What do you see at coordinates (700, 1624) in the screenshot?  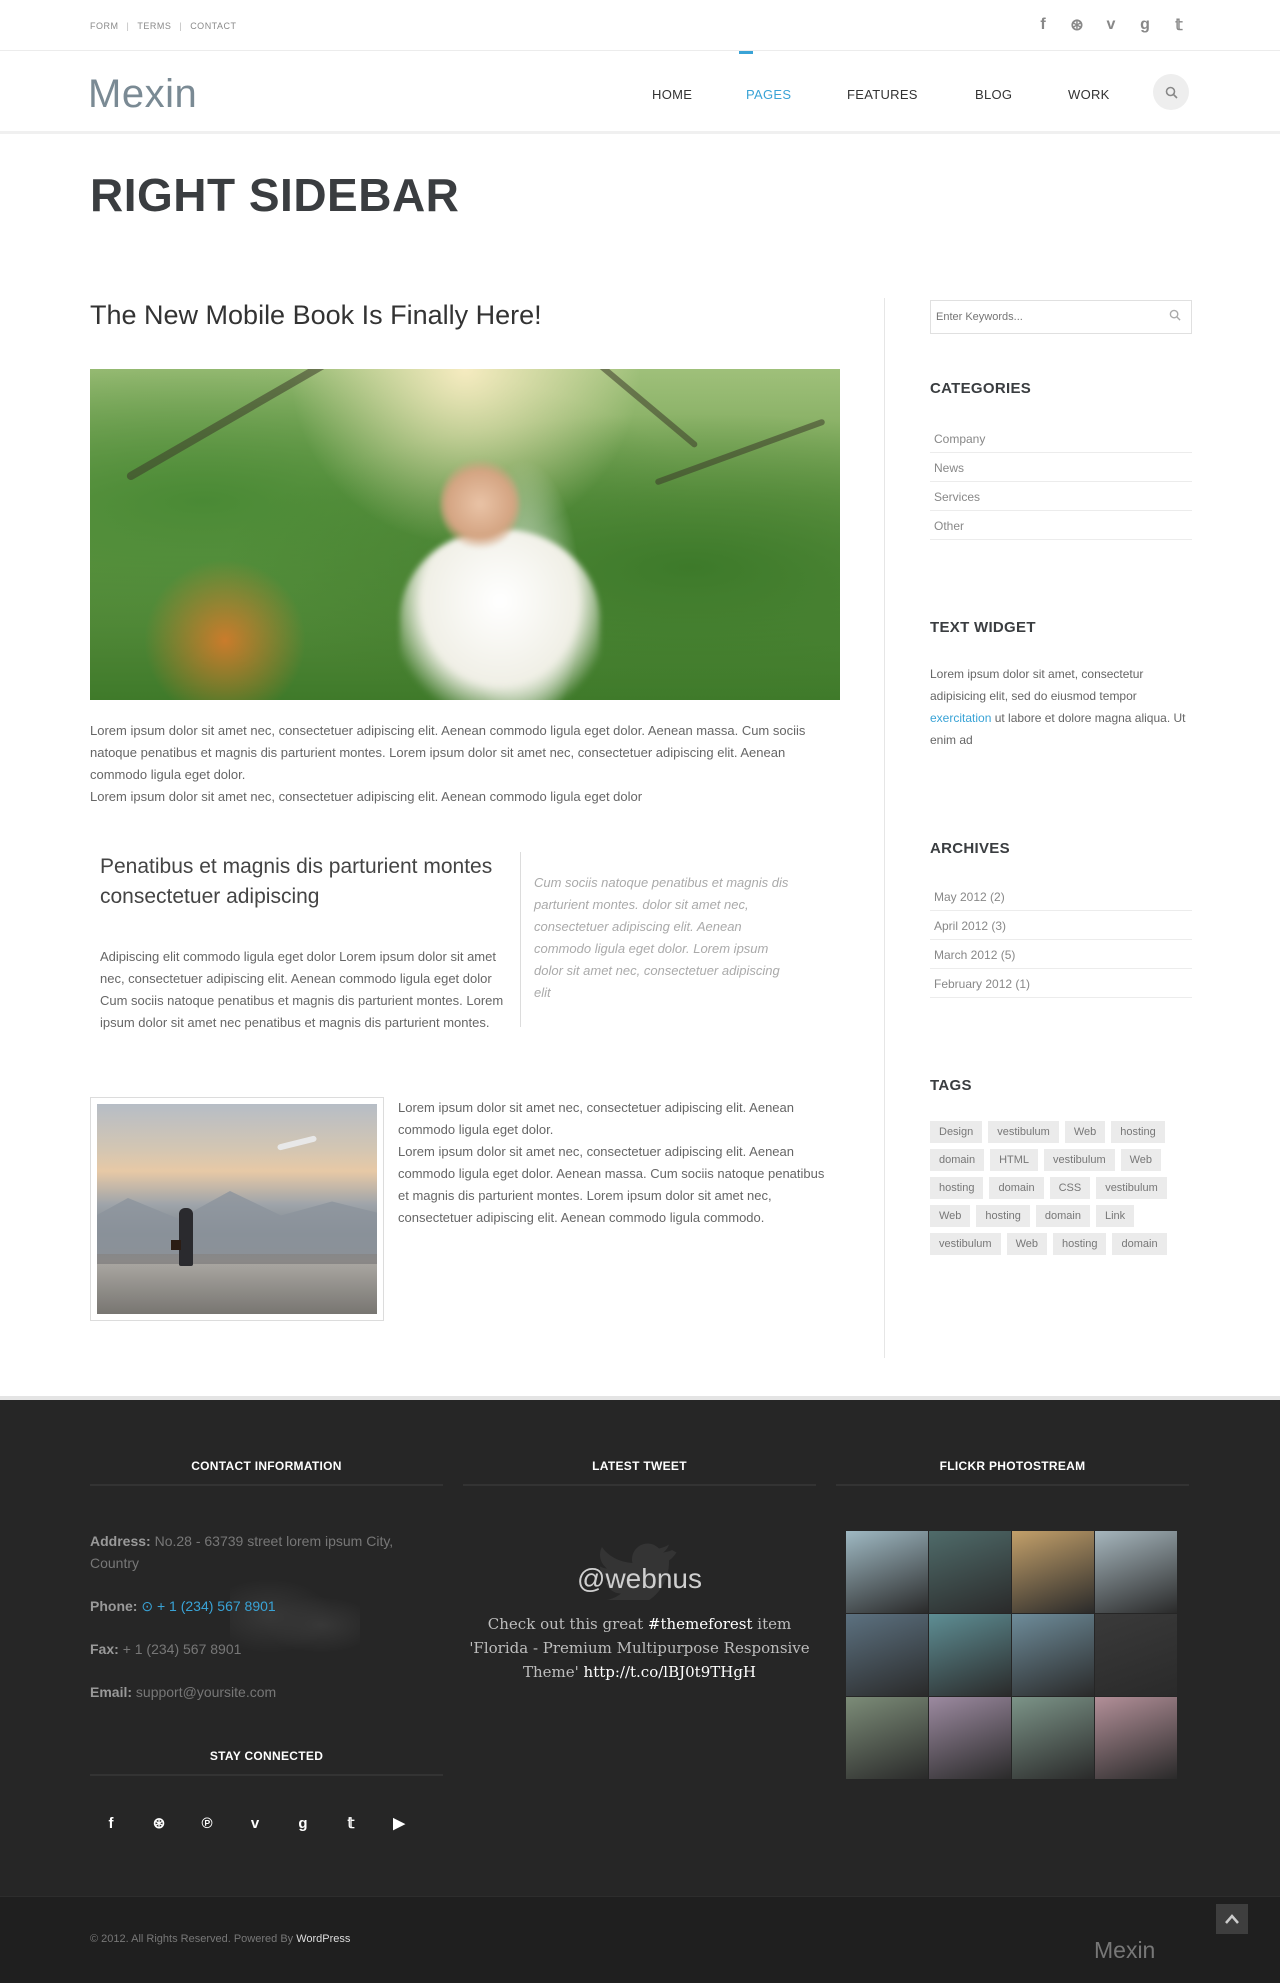 I see `tweet-hashtag: #themeforest` at bounding box center [700, 1624].